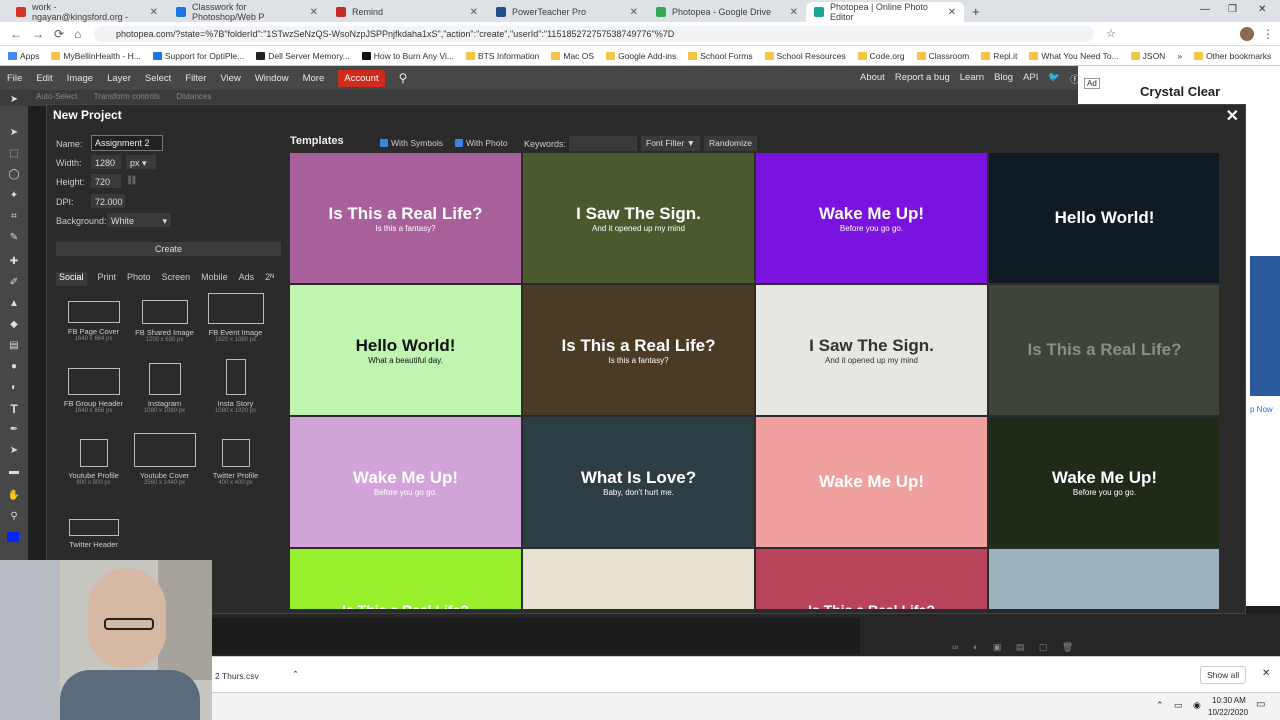 The width and height of the screenshot is (1280, 720). I want to click on reload-icon: ⟳, so click(59, 34).